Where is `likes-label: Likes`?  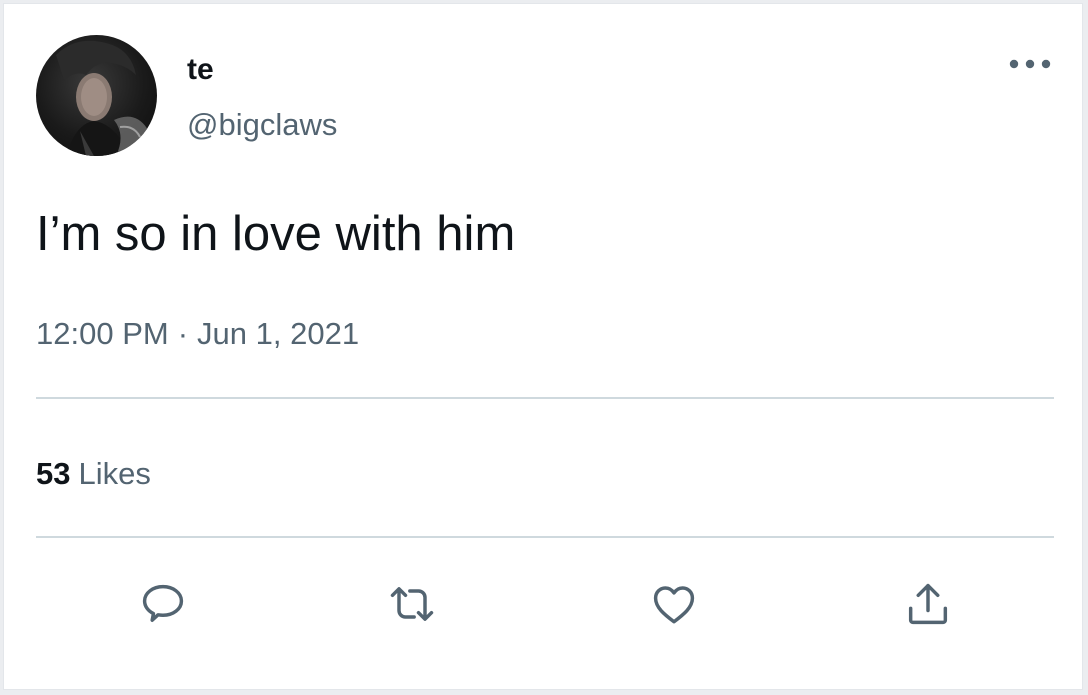
likes-label: Likes is located at coordinates (114, 473).